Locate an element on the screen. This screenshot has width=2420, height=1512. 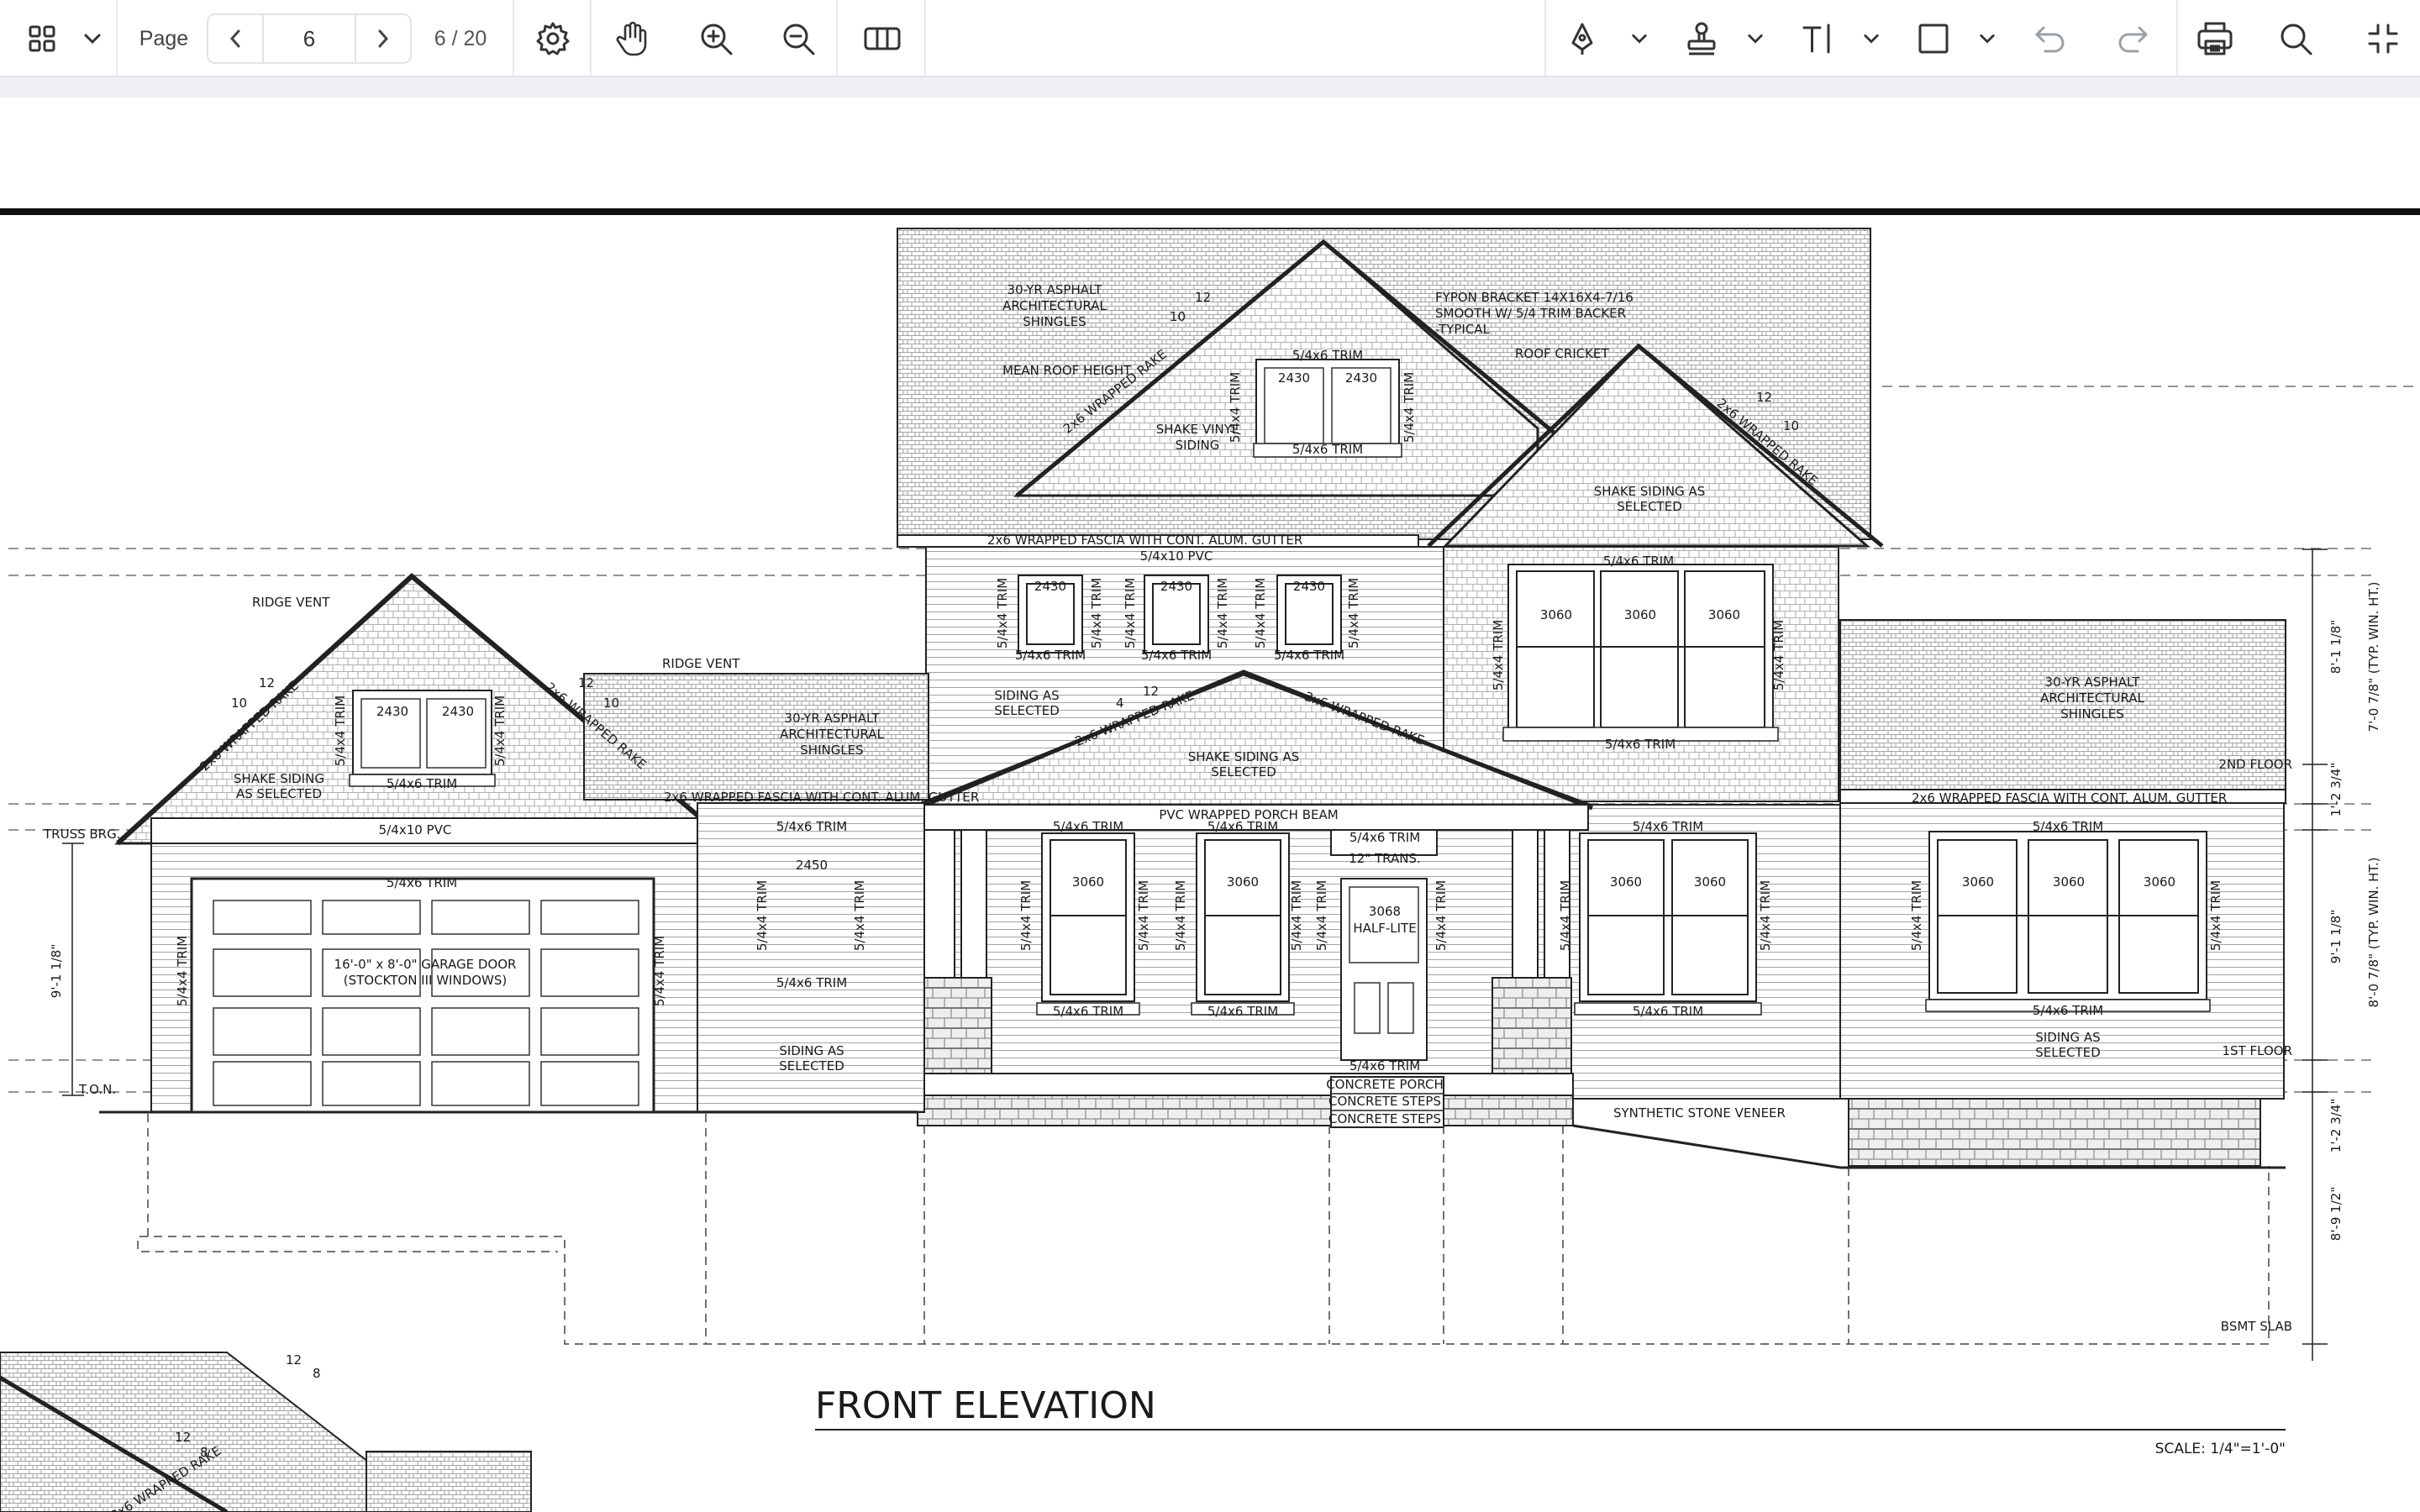
pen-tool-button is located at coordinates (1582, 38).